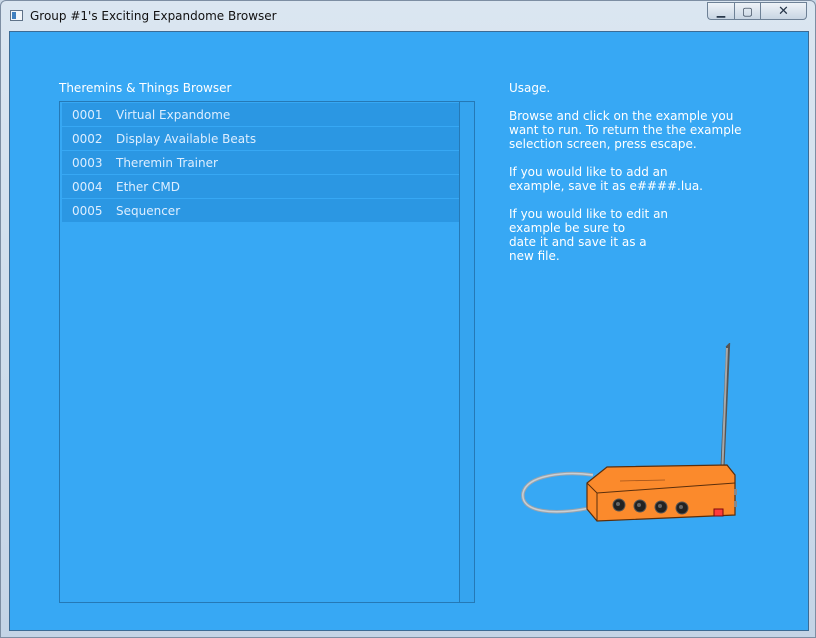 This screenshot has height=638, width=816. I want to click on close-button: ✕, so click(783, 11).